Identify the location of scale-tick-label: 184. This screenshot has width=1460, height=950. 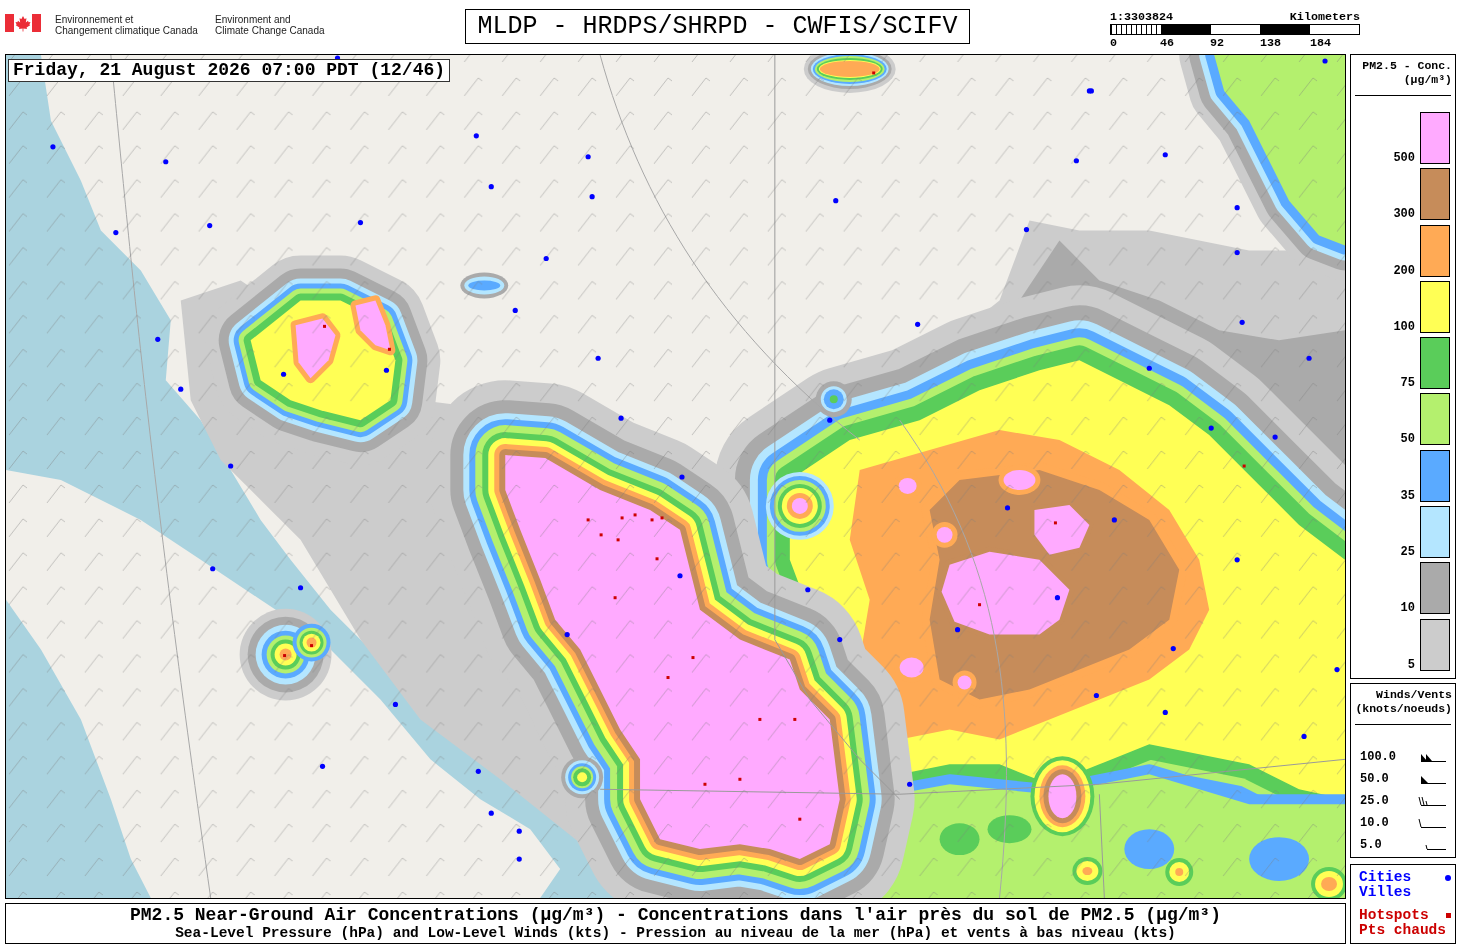
(1321, 43).